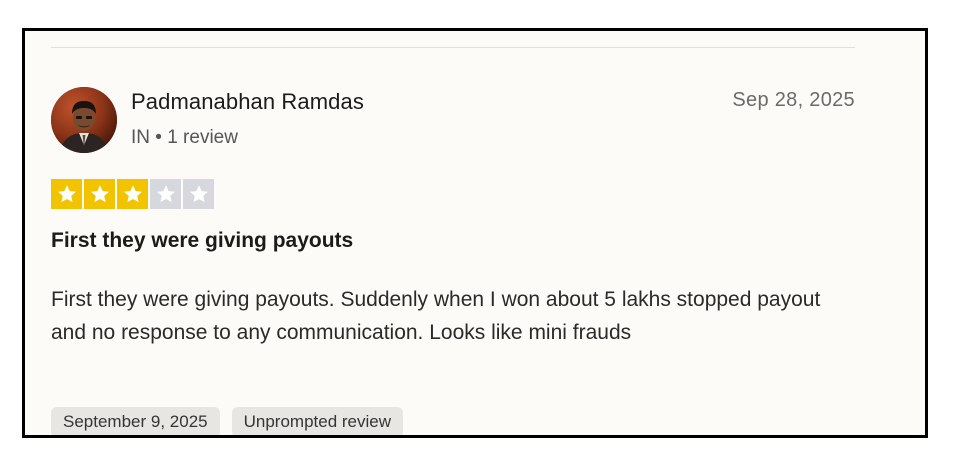  Describe the element at coordinates (202, 240) in the screenshot. I see `review-title: First they were giving payouts` at that location.